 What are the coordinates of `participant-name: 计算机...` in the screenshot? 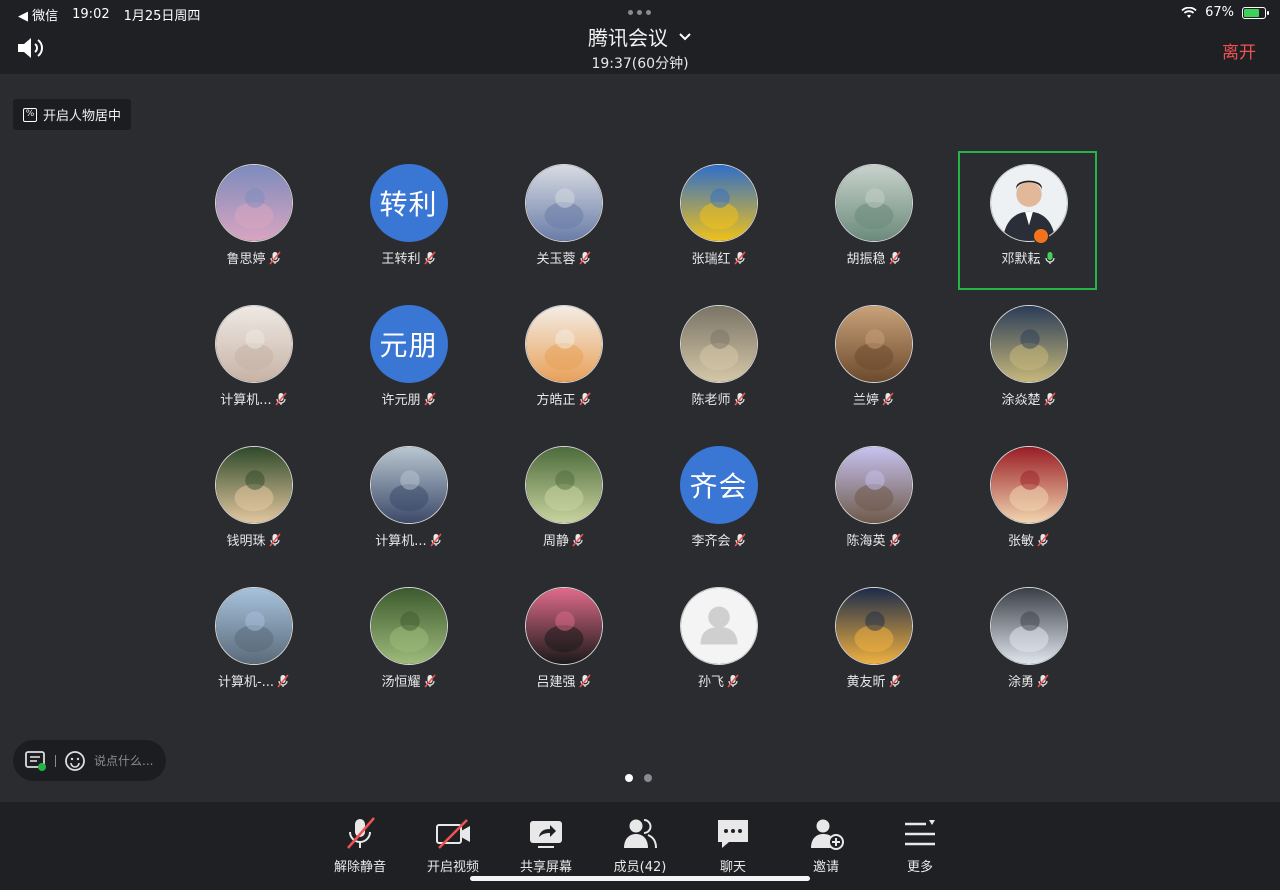 It's located at (401, 541).